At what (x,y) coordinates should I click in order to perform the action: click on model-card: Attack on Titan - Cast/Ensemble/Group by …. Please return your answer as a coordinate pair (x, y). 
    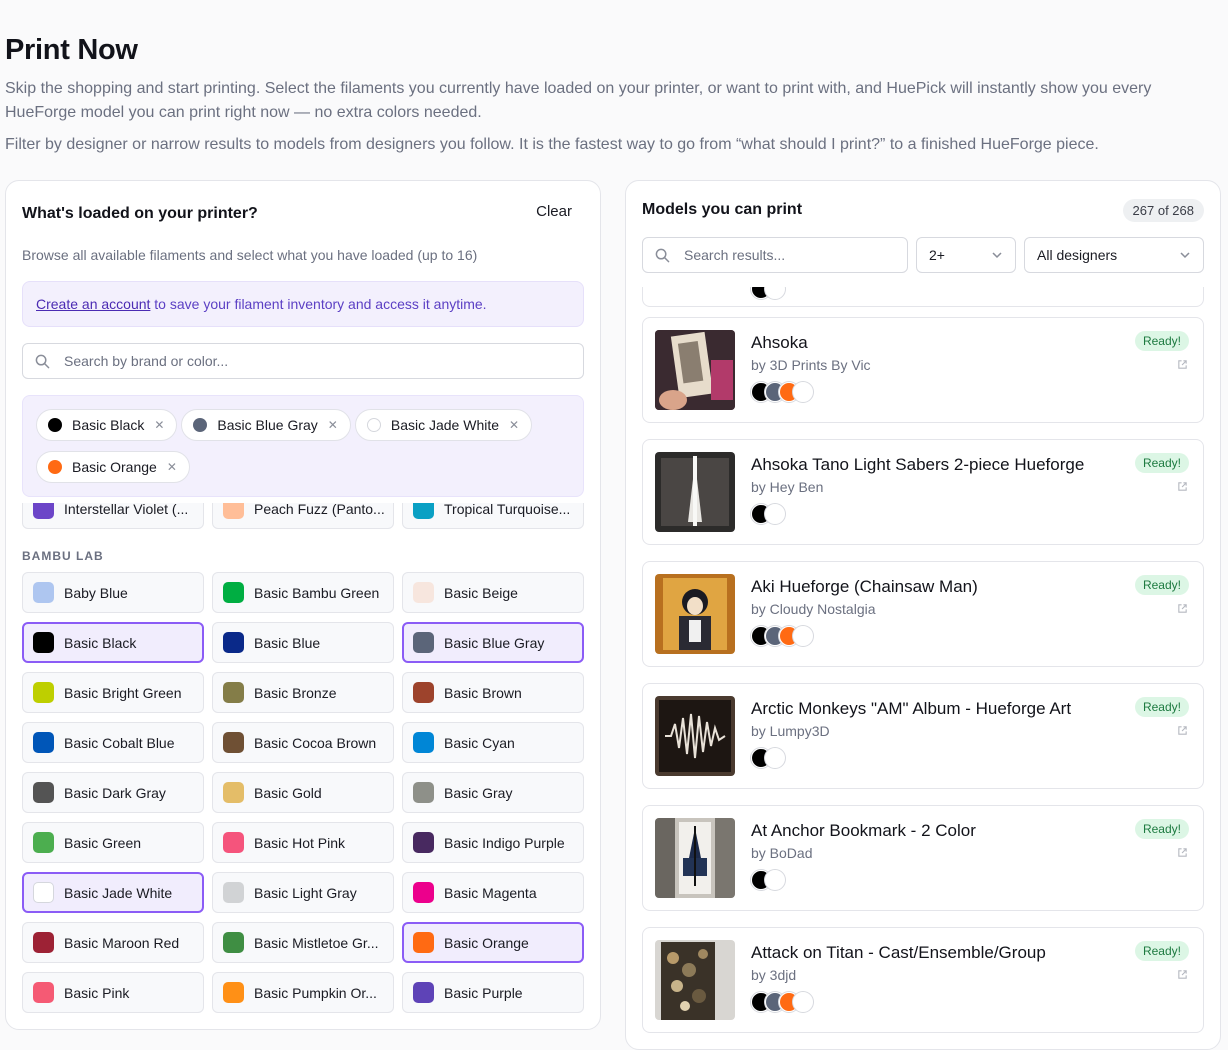
    Looking at the image, I should click on (923, 980).